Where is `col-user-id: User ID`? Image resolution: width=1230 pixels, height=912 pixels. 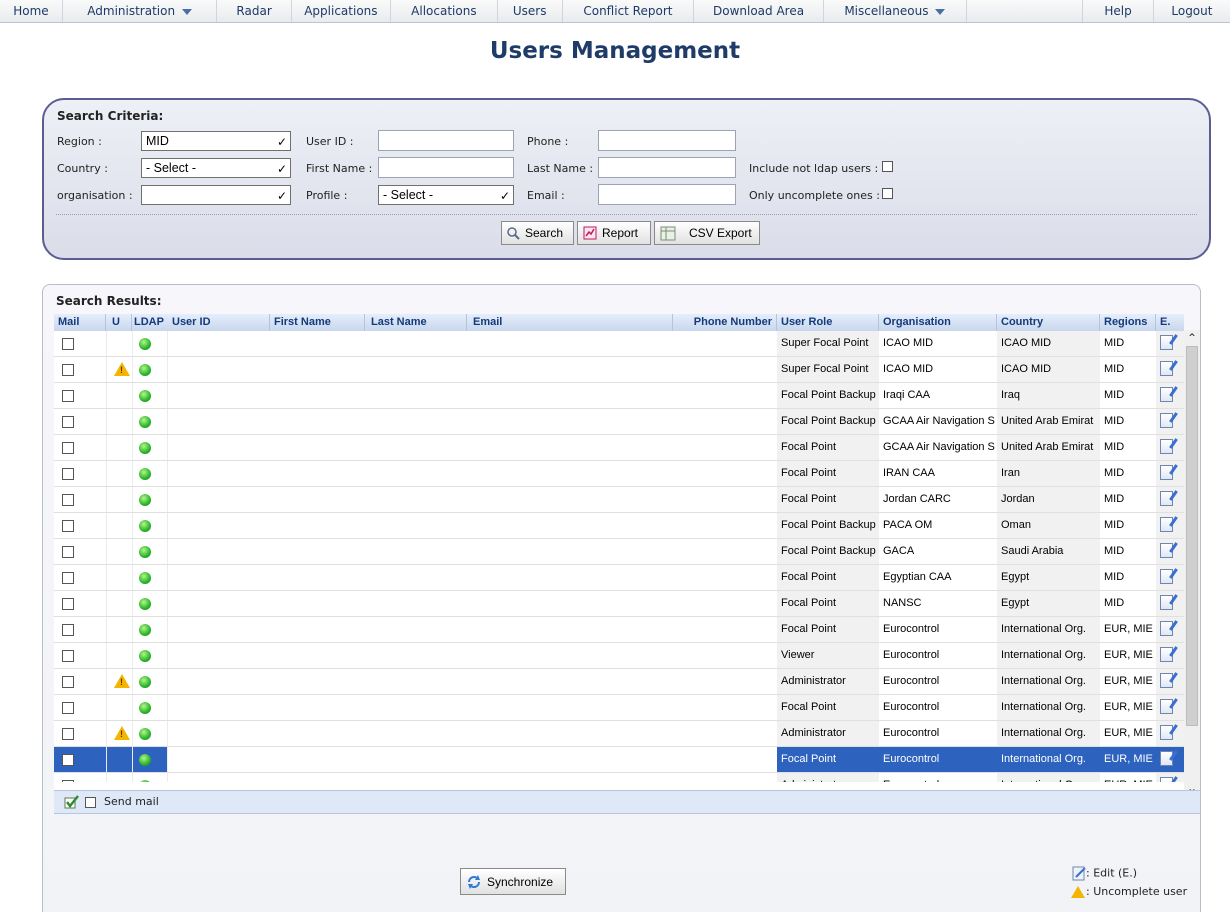 col-user-id: User ID is located at coordinates (219, 322).